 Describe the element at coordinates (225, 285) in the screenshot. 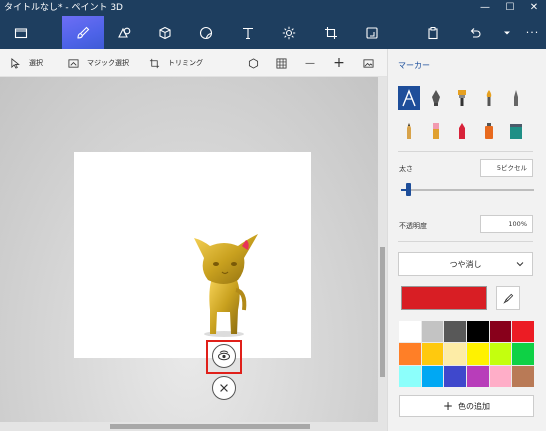

I see `3d-cat-model` at that location.